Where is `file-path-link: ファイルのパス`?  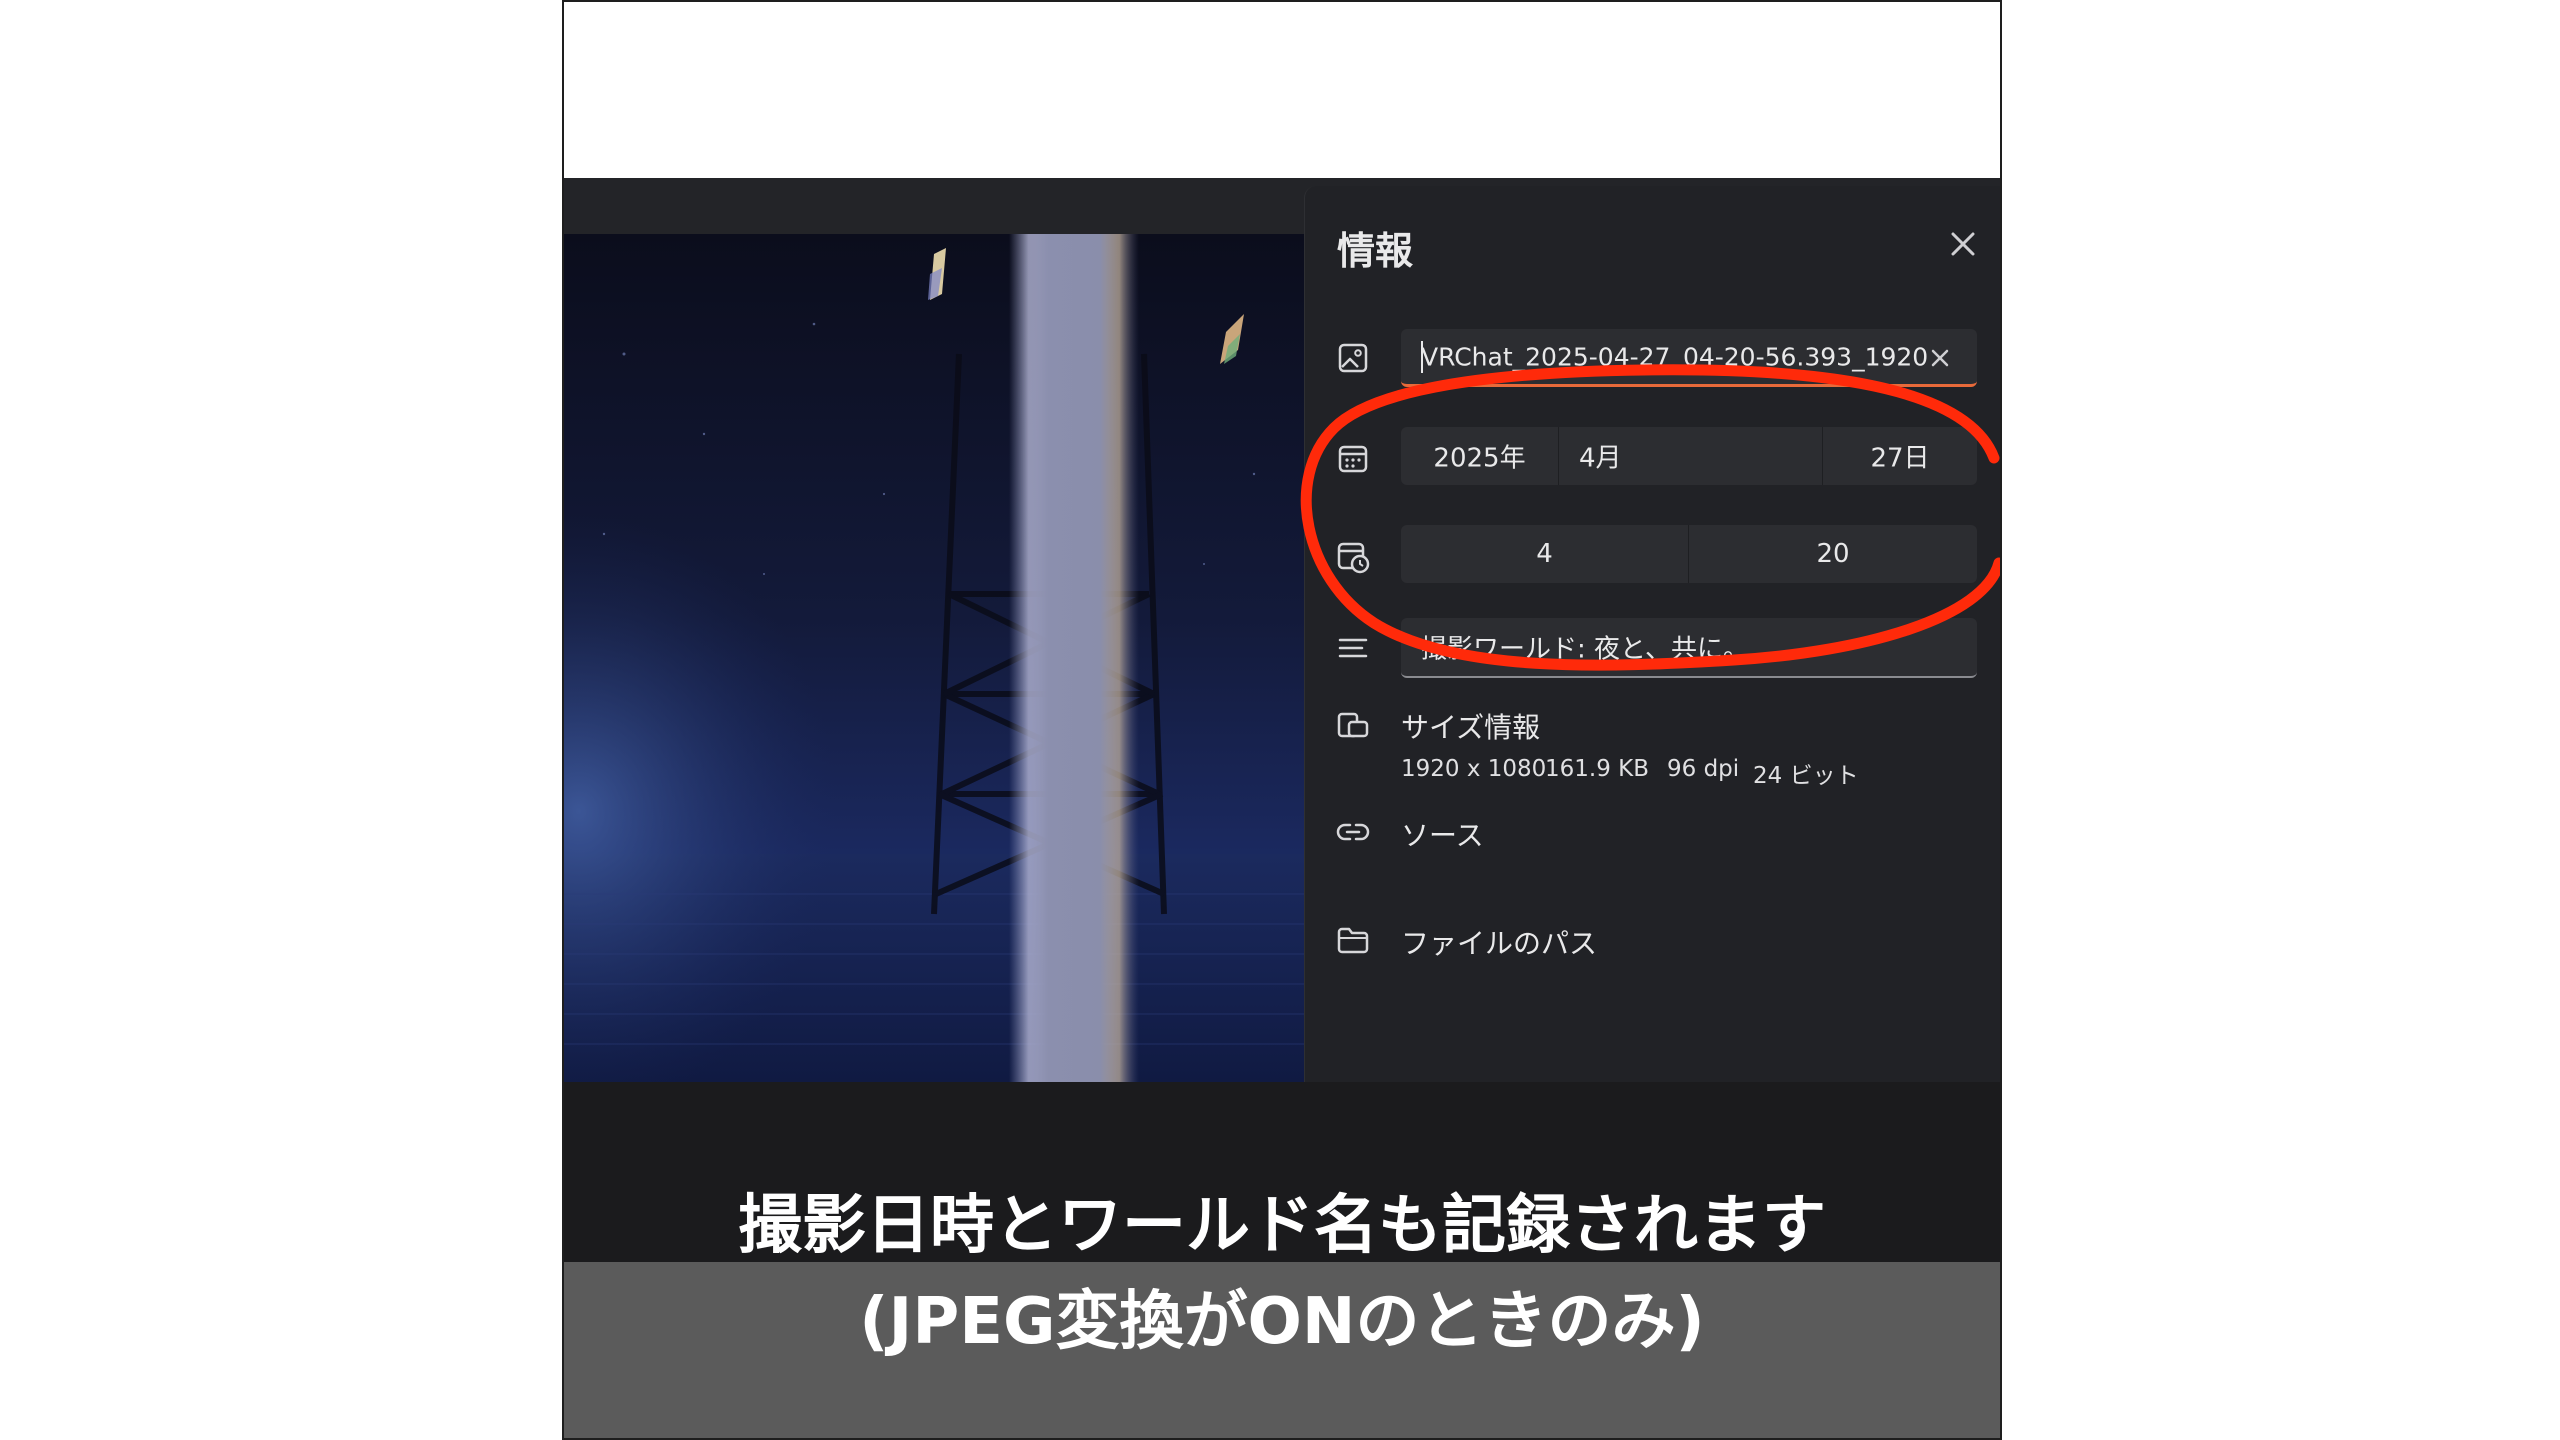 file-path-link: ファイルのパス is located at coordinates (1499, 942).